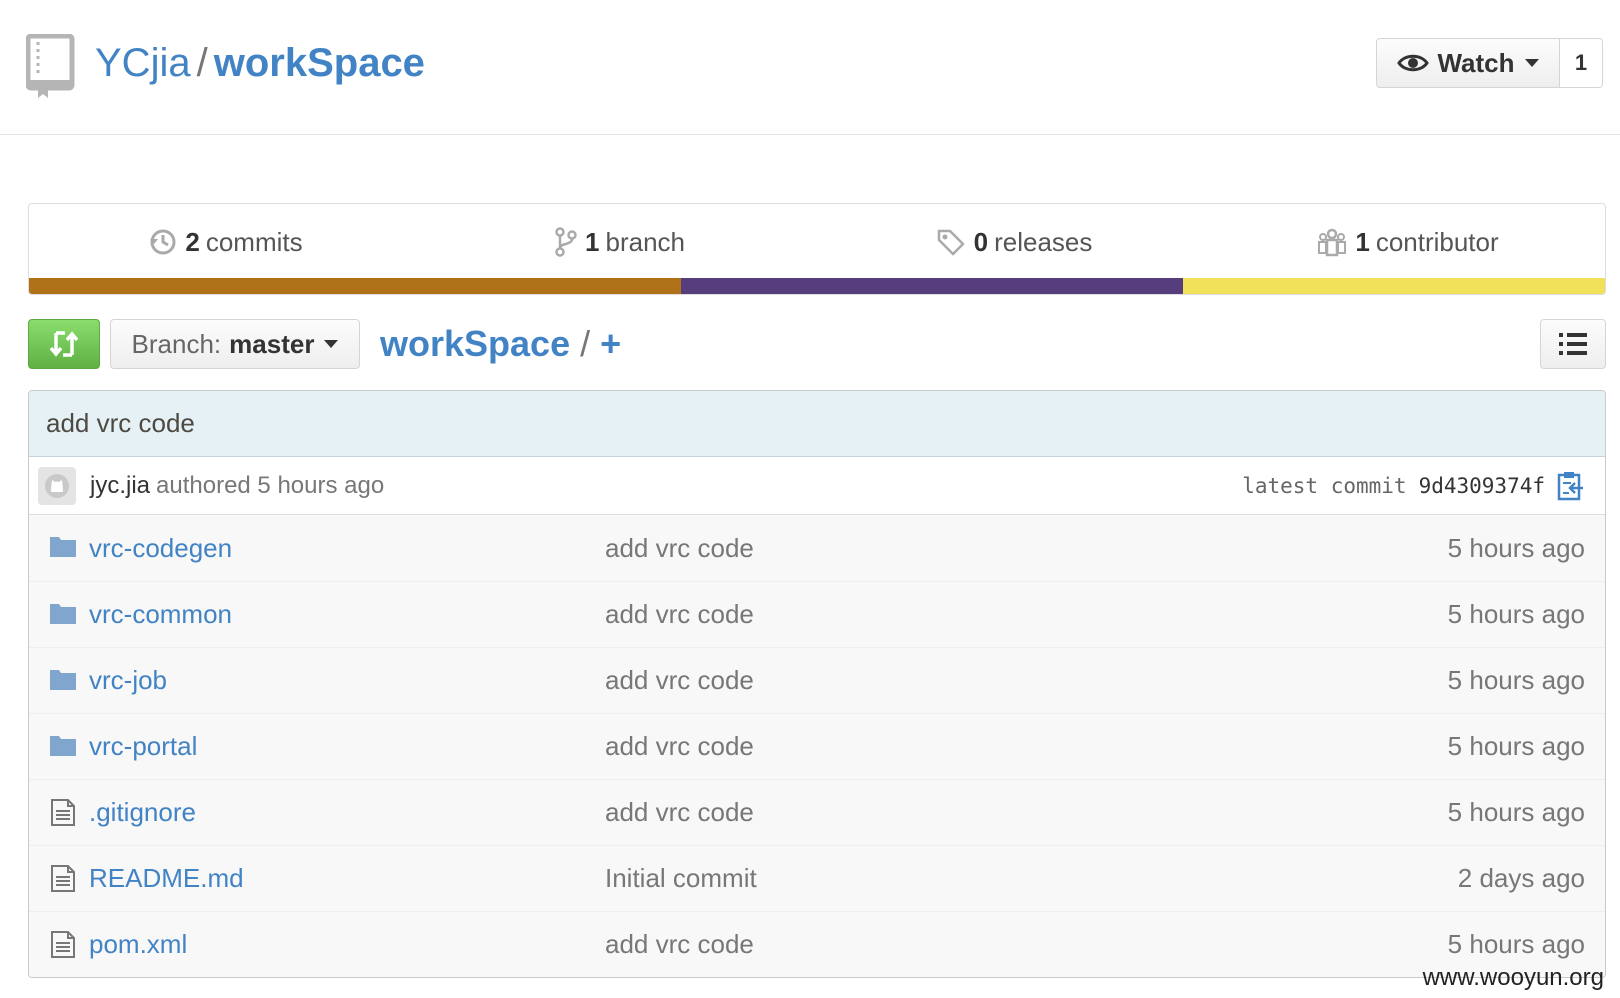 This screenshot has width=1620, height=998. I want to click on branch-selector: Branch: master, so click(235, 344).